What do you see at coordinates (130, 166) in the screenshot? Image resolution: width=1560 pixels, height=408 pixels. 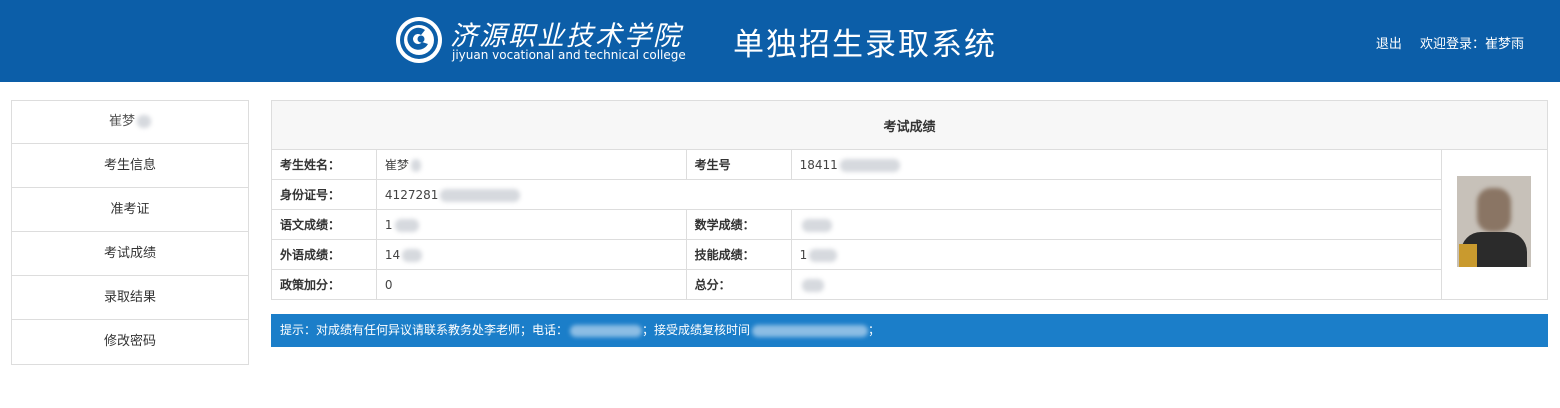 I see `sidebar-item-student-info: 考生信息` at bounding box center [130, 166].